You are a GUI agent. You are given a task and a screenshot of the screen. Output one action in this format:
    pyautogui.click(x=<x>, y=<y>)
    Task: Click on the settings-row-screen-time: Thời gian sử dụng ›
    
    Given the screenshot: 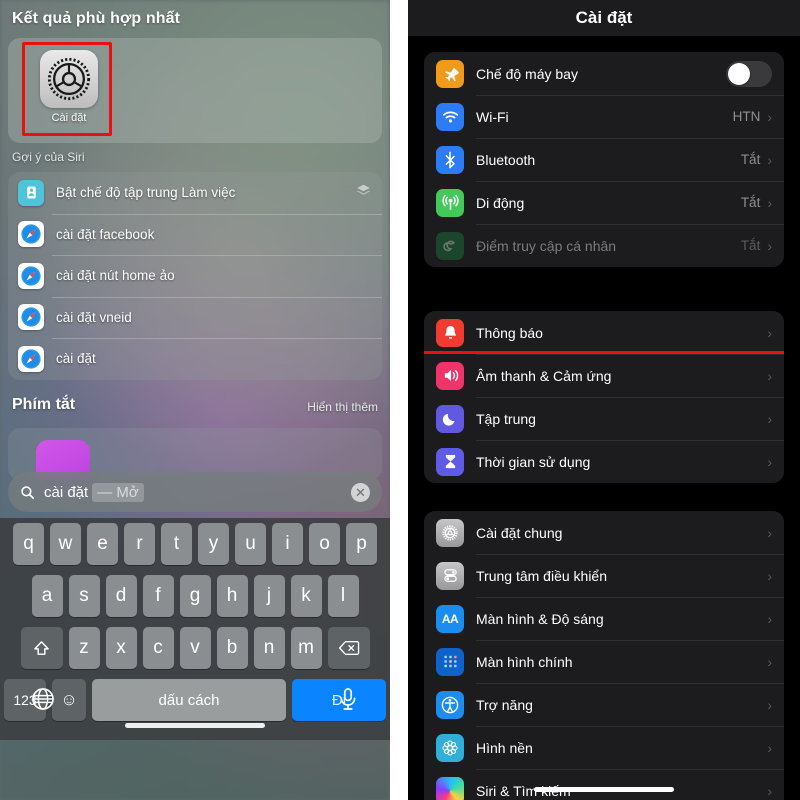 What is the action you would take?
    pyautogui.click(x=604, y=461)
    